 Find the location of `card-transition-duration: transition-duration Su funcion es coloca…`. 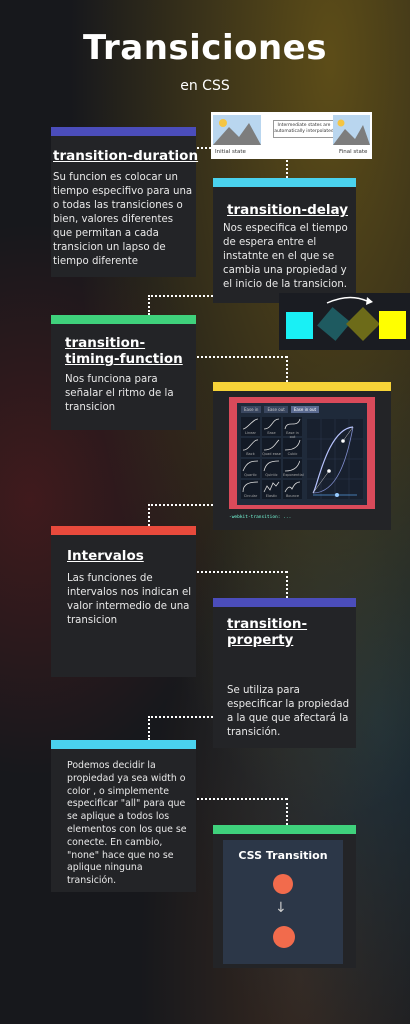

card-transition-duration: transition-duration Su funcion es coloca… is located at coordinates (124, 202).